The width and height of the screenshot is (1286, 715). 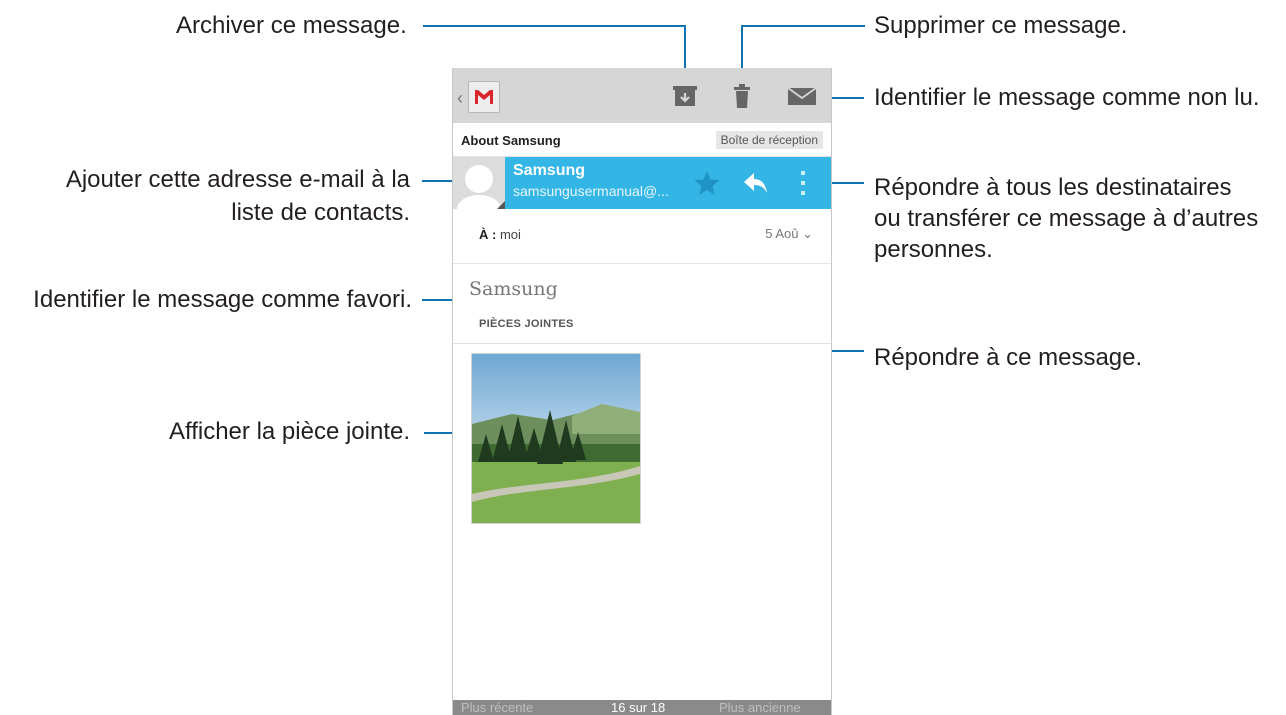 I want to click on message-date: 5 Aoû ⌄, so click(x=789, y=234).